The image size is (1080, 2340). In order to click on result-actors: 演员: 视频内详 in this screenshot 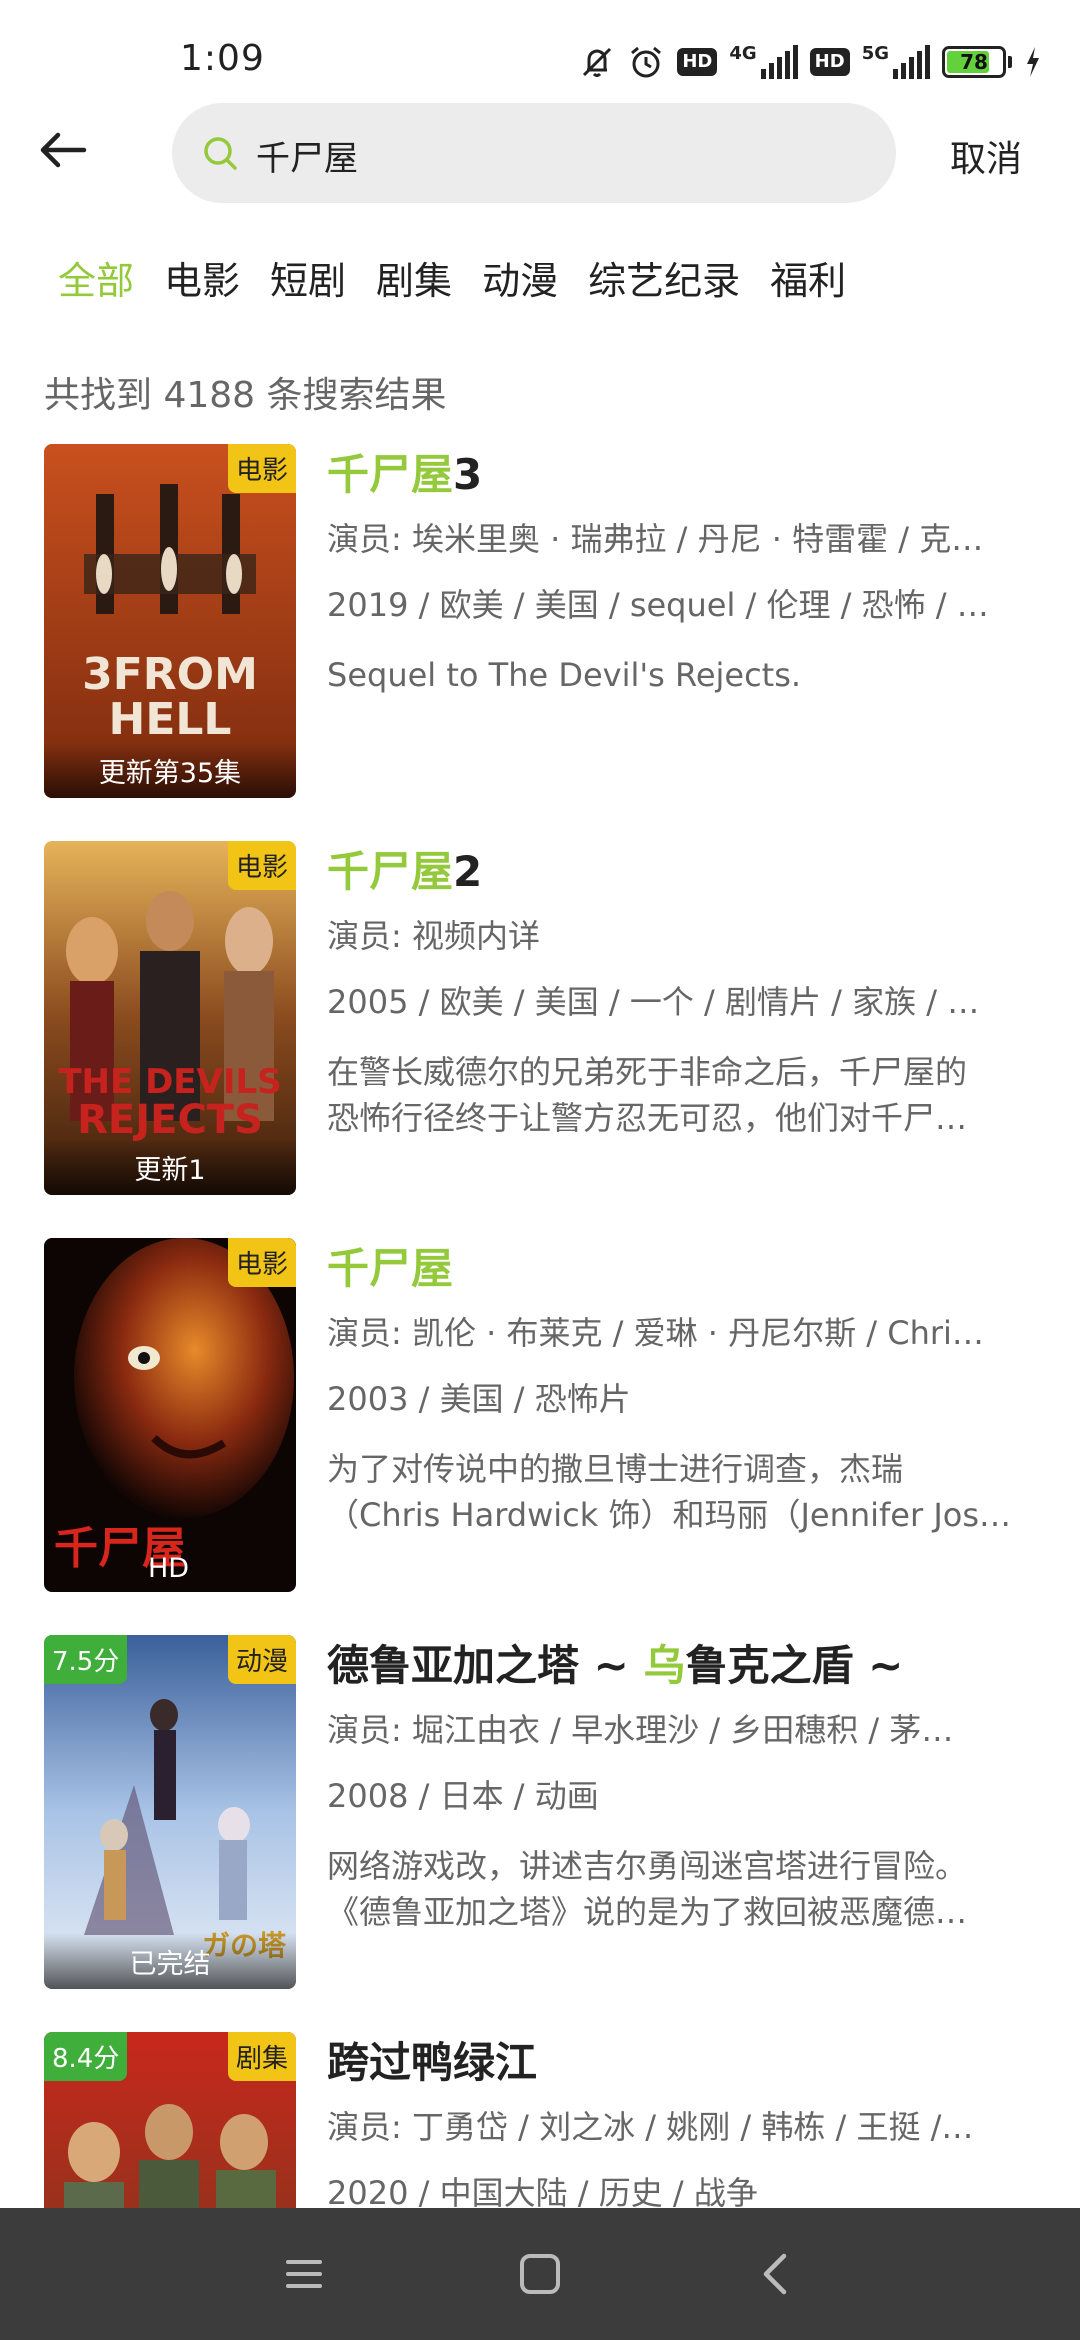, I will do `click(433, 936)`.